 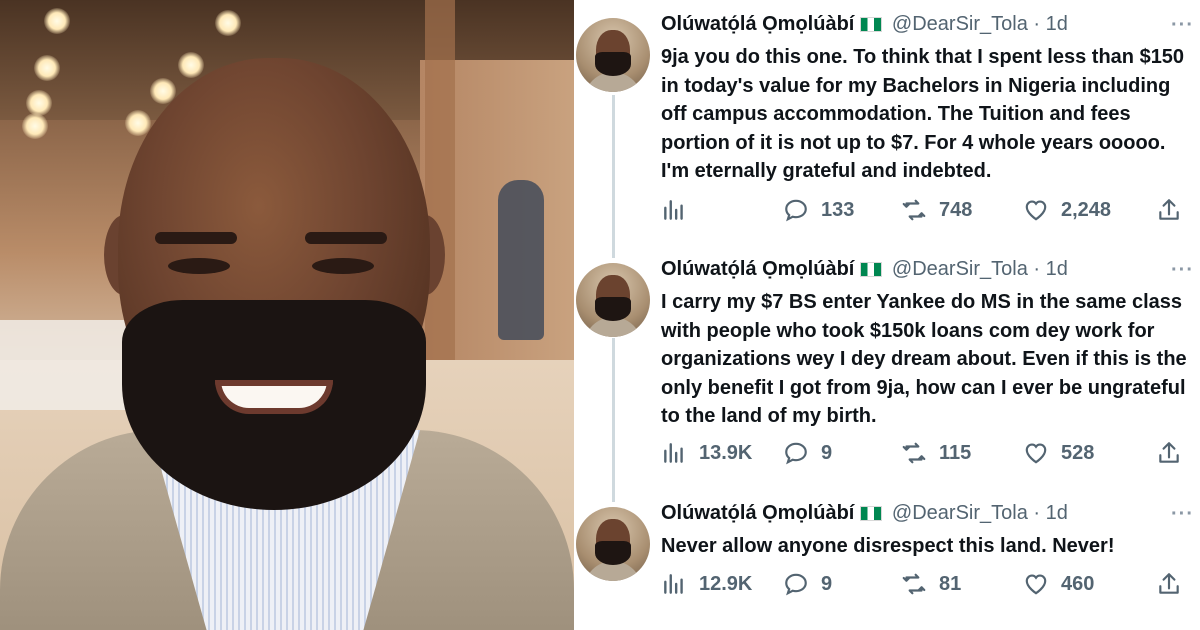 I want to click on retweet-button: 748, so click(x=936, y=210).